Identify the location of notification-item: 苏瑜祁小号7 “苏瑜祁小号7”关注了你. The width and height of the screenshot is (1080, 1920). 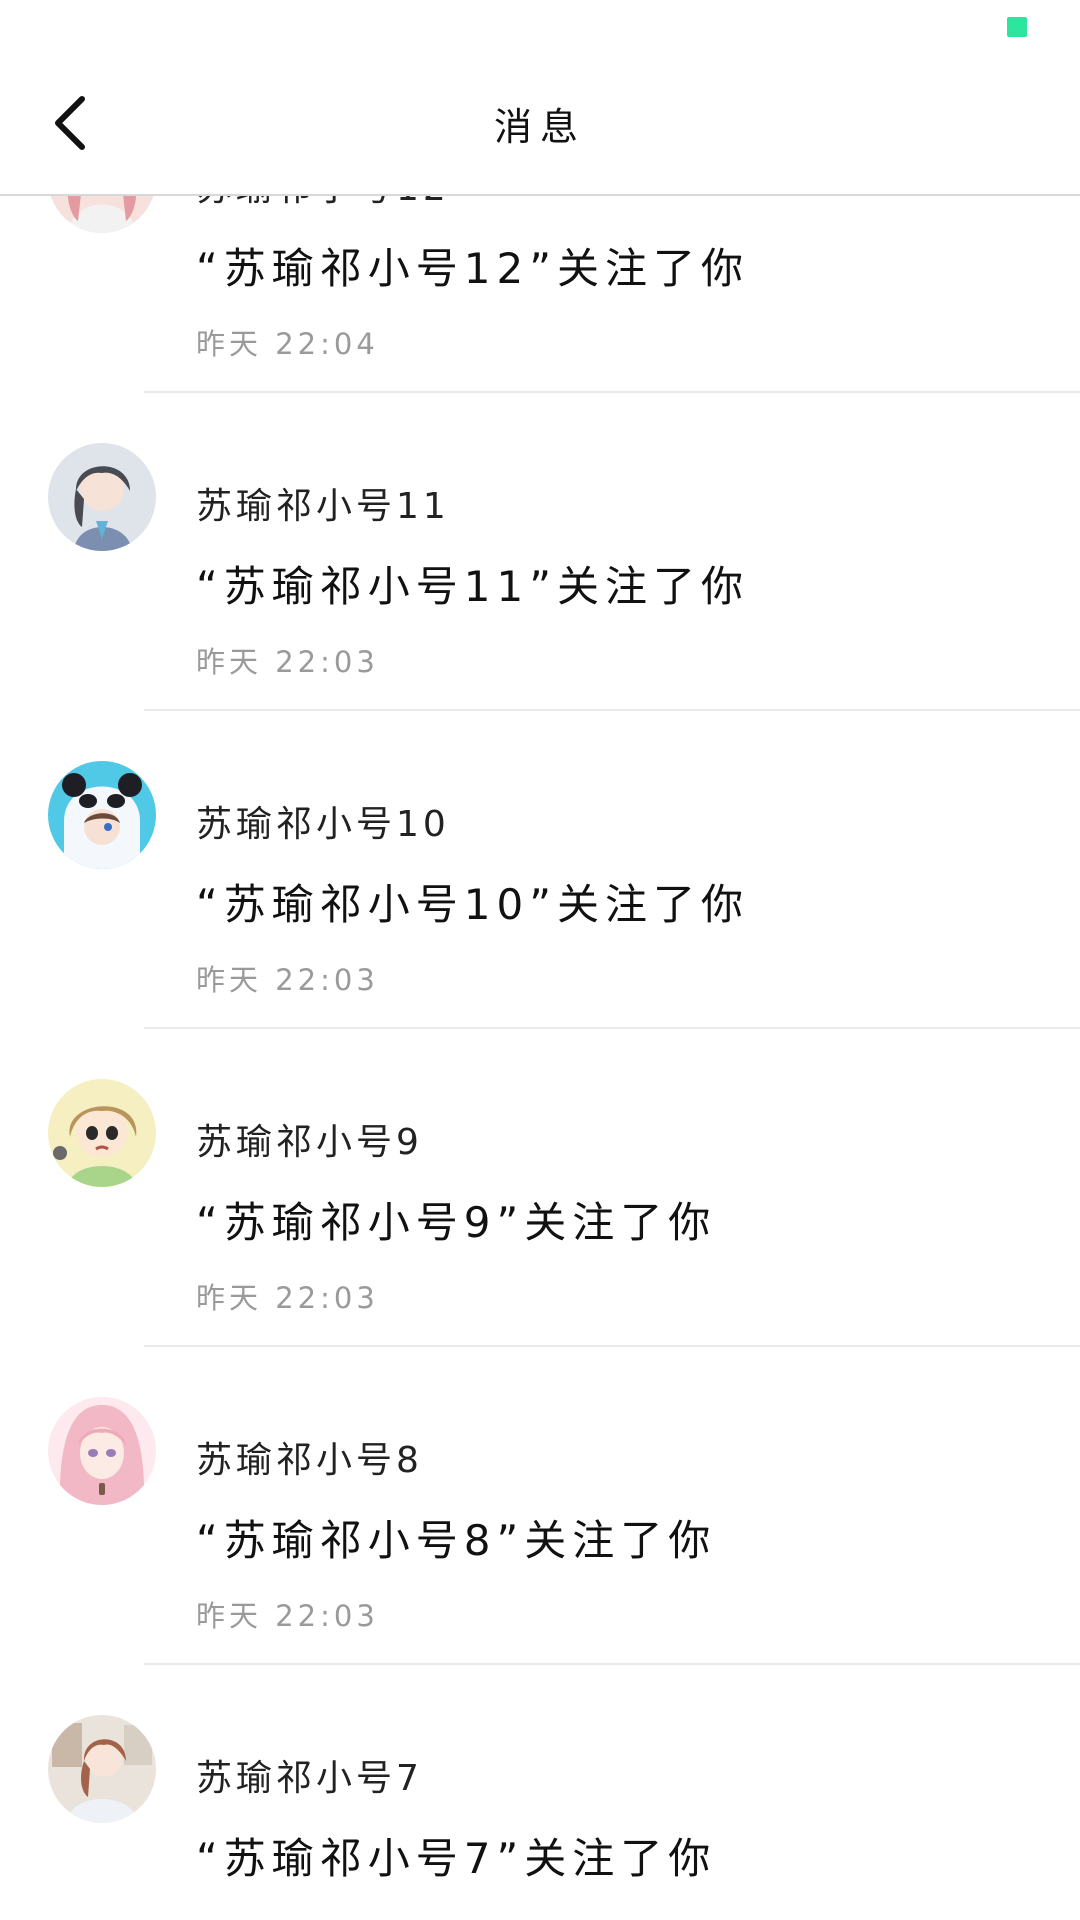
(540, 1792).